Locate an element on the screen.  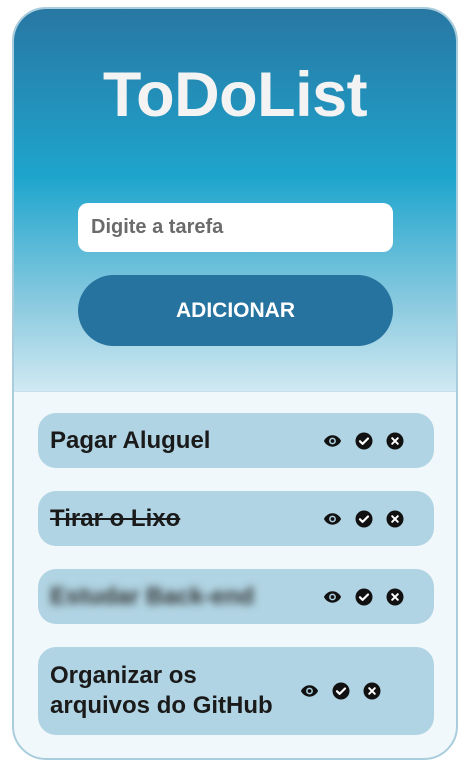
task-text: Pagar Aluguel is located at coordinates (130, 440).